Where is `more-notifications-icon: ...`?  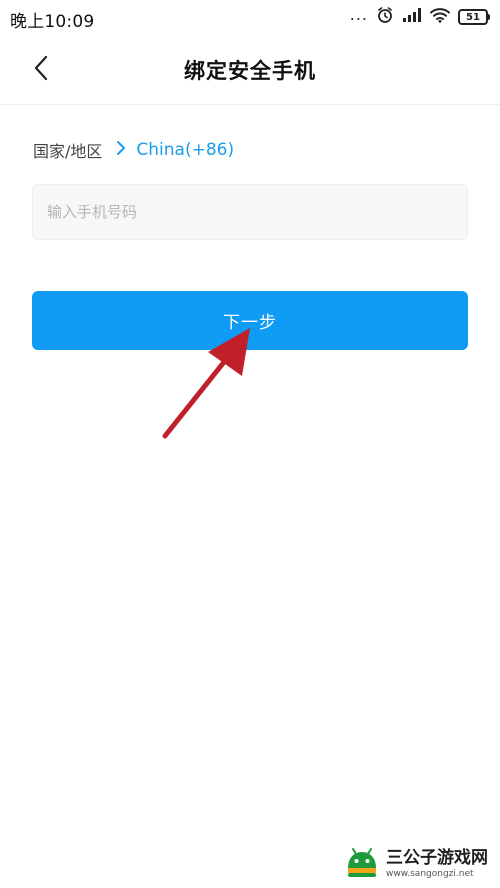 more-notifications-icon: ... is located at coordinates (358, 14).